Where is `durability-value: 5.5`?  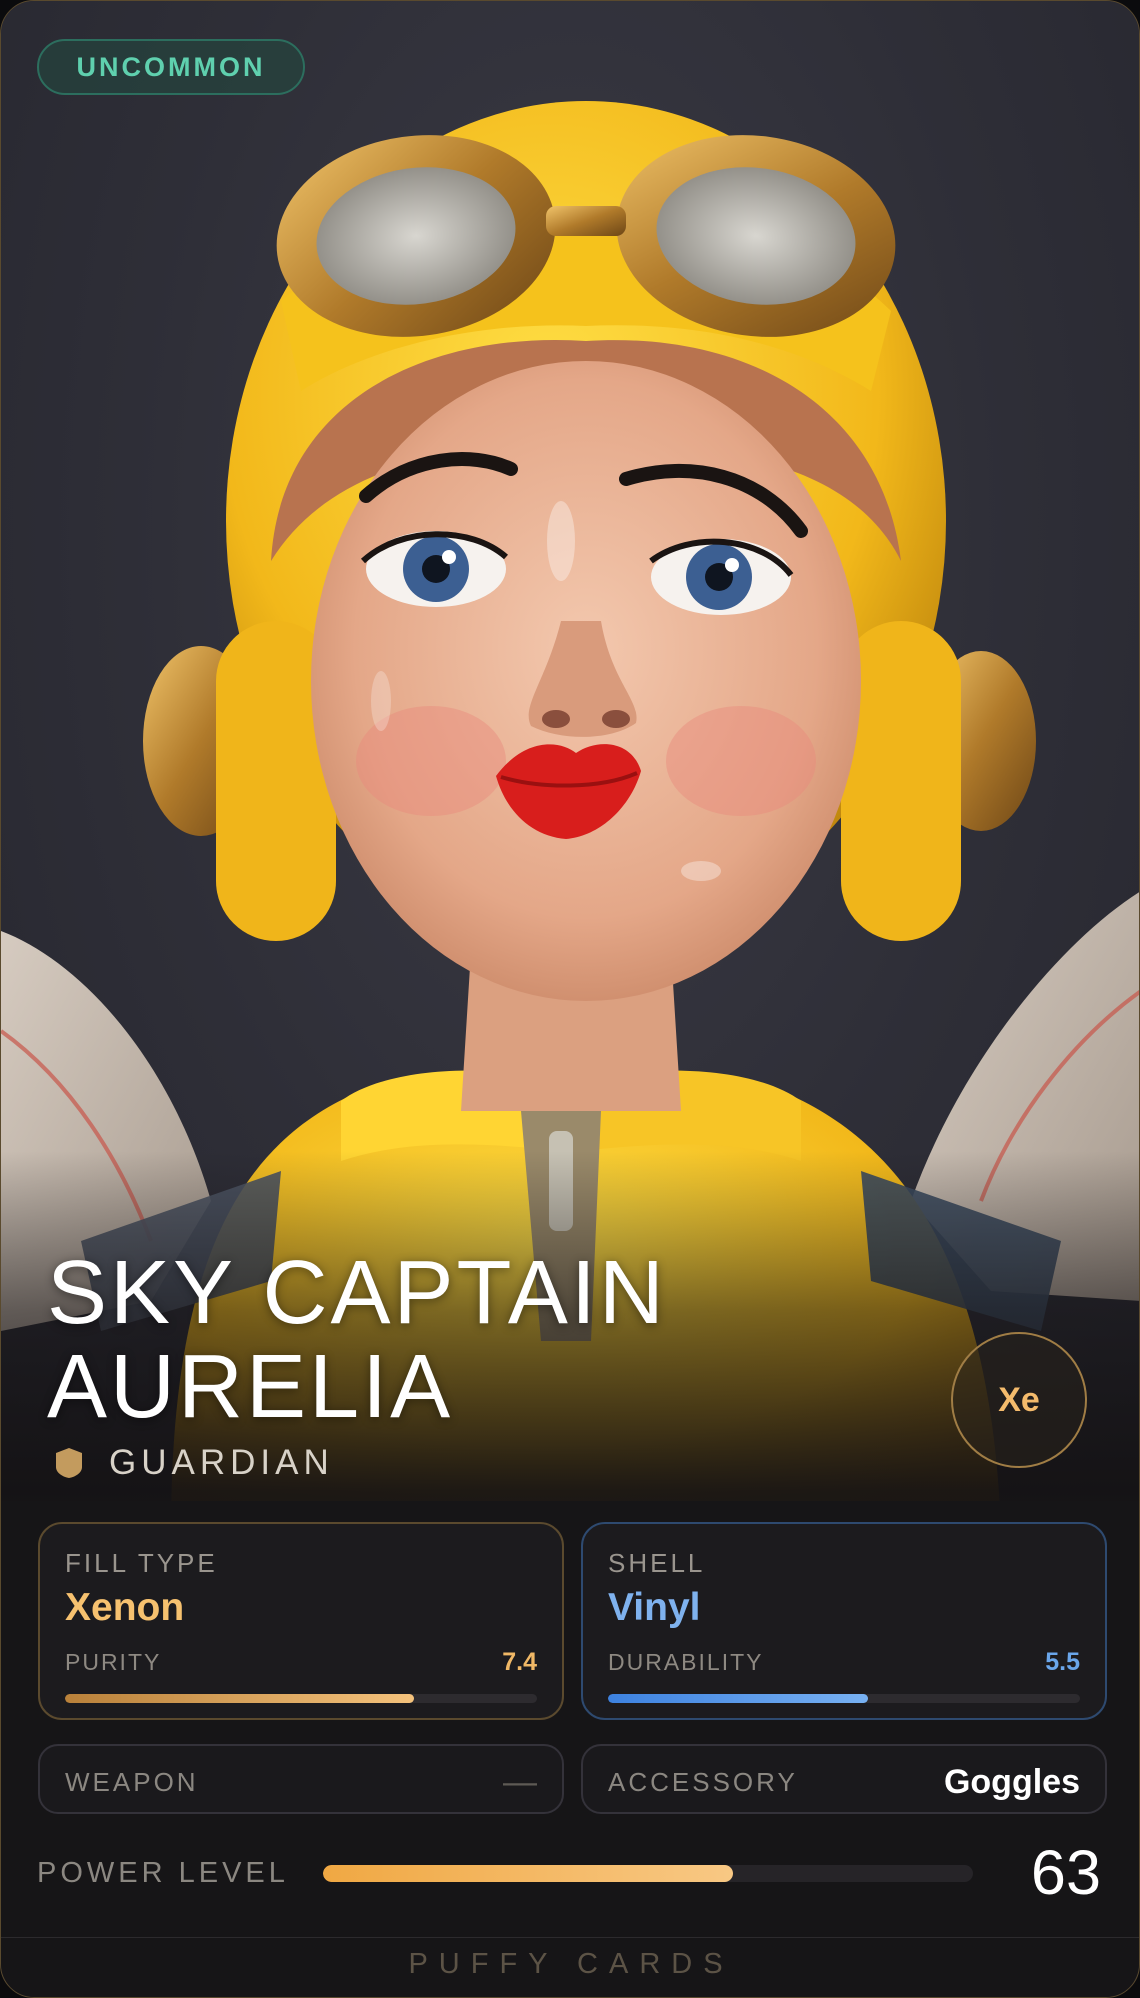 durability-value: 5.5 is located at coordinates (1062, 1662).